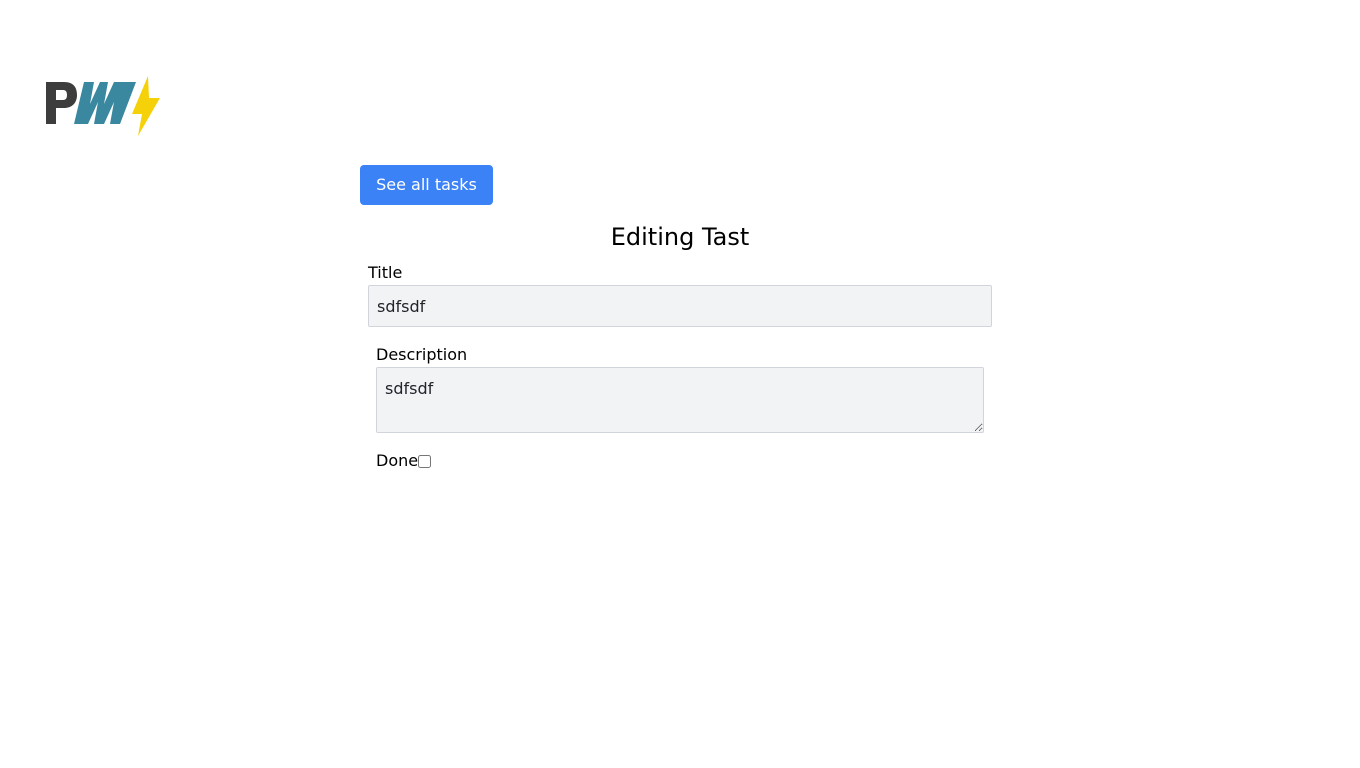 Image resolution: width=1360 pixels, height=768 pixels. What do you see at coordinates (680, 400) in the screenshot?
I see `description-textarea: sdfsdf` at bounding box center [680, 400].